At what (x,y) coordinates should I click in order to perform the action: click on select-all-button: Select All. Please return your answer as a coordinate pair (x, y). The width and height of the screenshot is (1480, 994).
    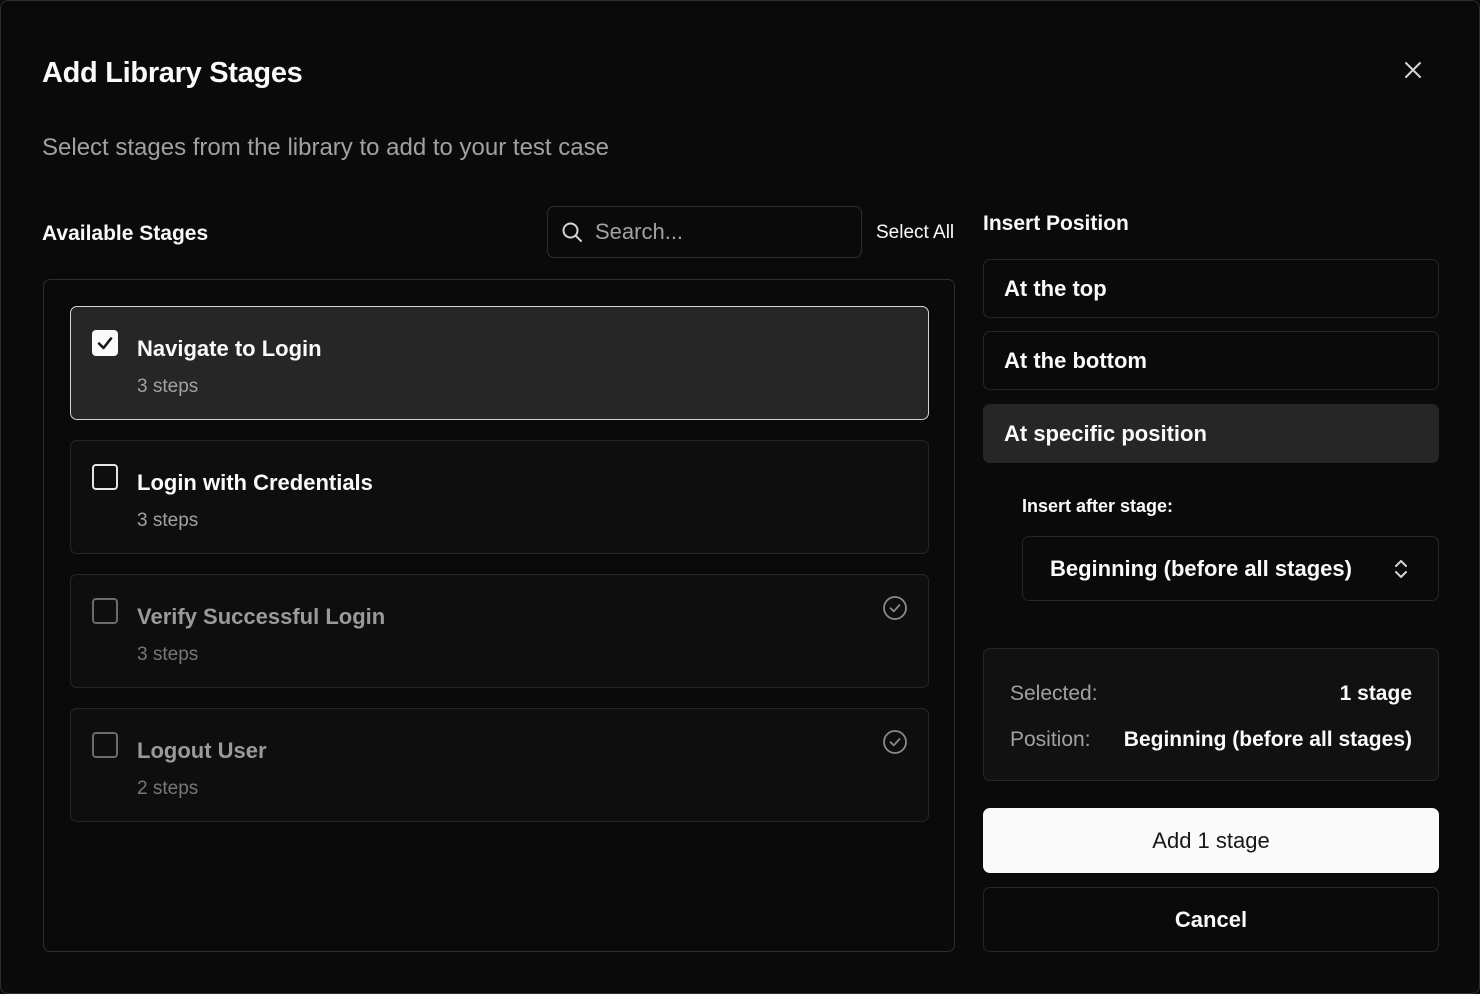
    Looking at the image, I should click on (915, 233).